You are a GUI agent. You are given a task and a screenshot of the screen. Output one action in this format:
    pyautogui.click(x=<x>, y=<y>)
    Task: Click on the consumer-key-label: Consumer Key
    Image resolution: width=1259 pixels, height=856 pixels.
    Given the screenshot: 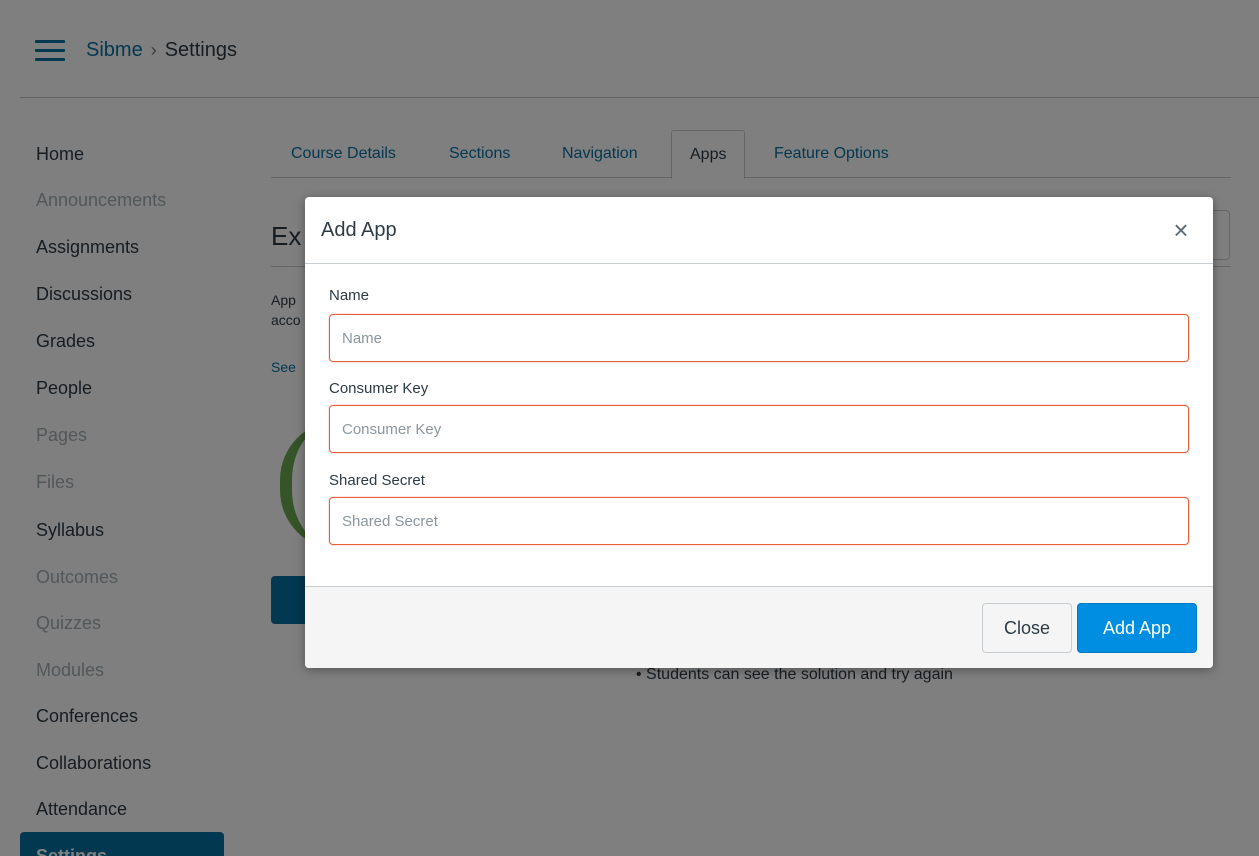 What is the action you would take?
    pyautogui.click(x=379, y=388)
    